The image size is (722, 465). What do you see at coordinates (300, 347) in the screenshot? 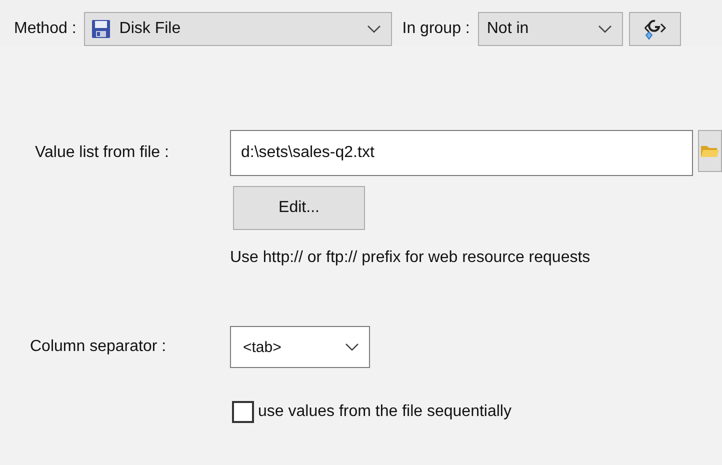
I see `separator-dropdown: <tab>` at bounding box center [300, 347].